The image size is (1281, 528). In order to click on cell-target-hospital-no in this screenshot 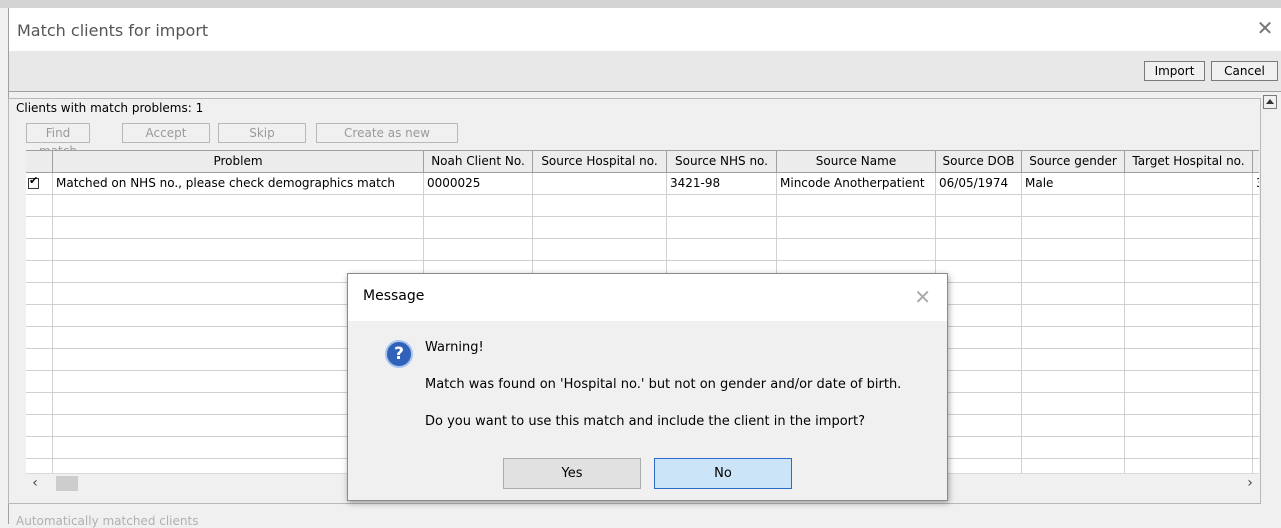, I will do `click(1189, 183)`.